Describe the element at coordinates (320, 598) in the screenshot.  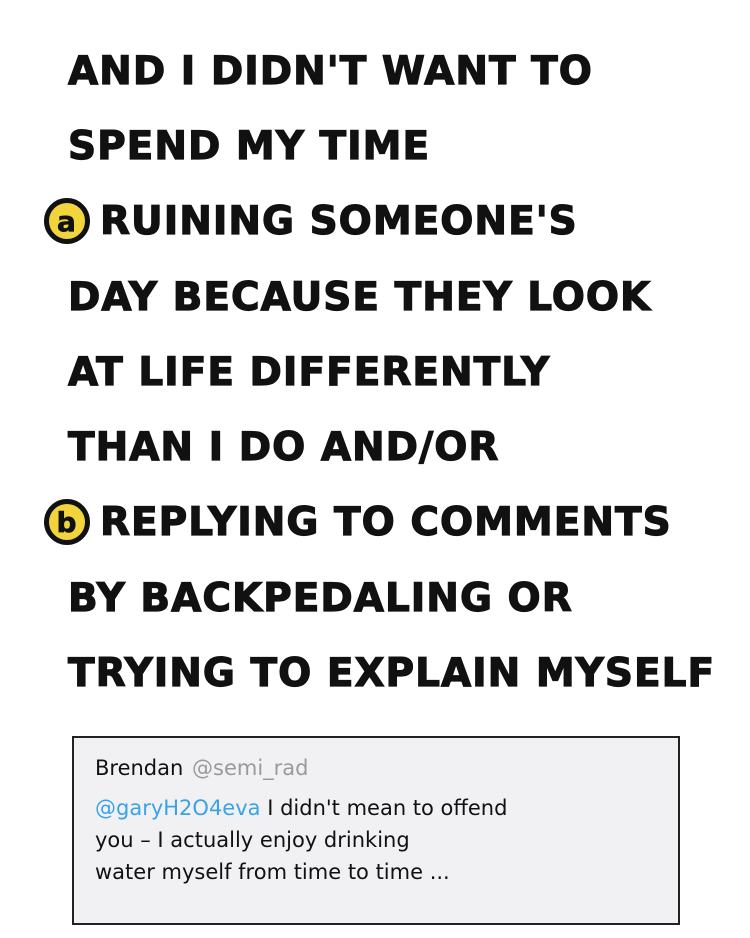
I see `caption-line-8: BY BACKPEDALING OR` at that location.